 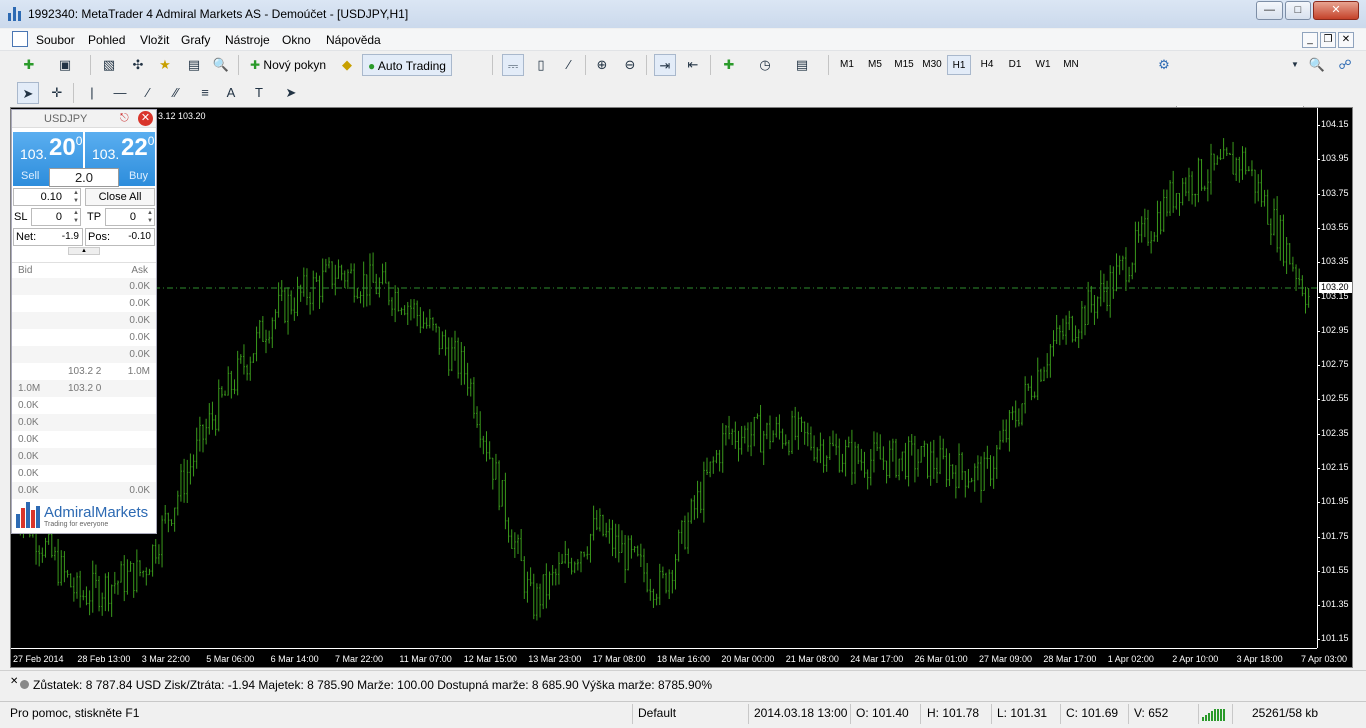 I want to click on close-all-button: Close All, so click(x=120, y=197).